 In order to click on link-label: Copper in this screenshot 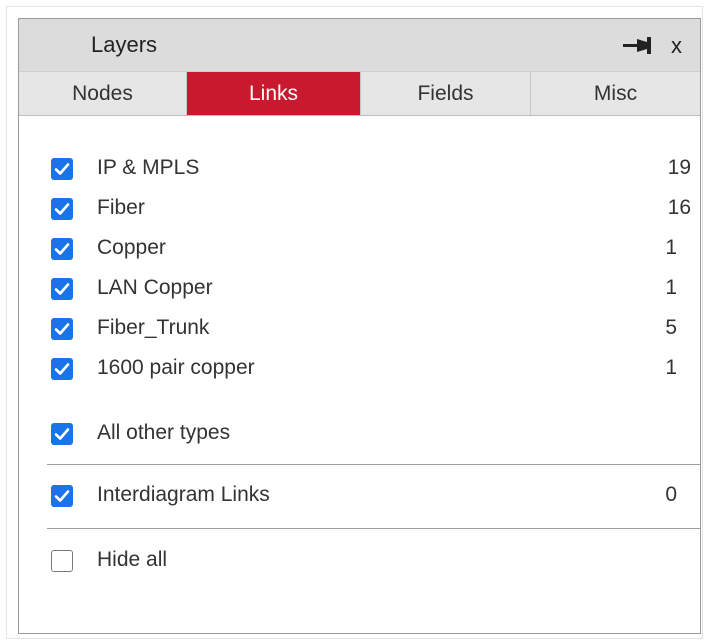, I will do `click(131, 247)`.